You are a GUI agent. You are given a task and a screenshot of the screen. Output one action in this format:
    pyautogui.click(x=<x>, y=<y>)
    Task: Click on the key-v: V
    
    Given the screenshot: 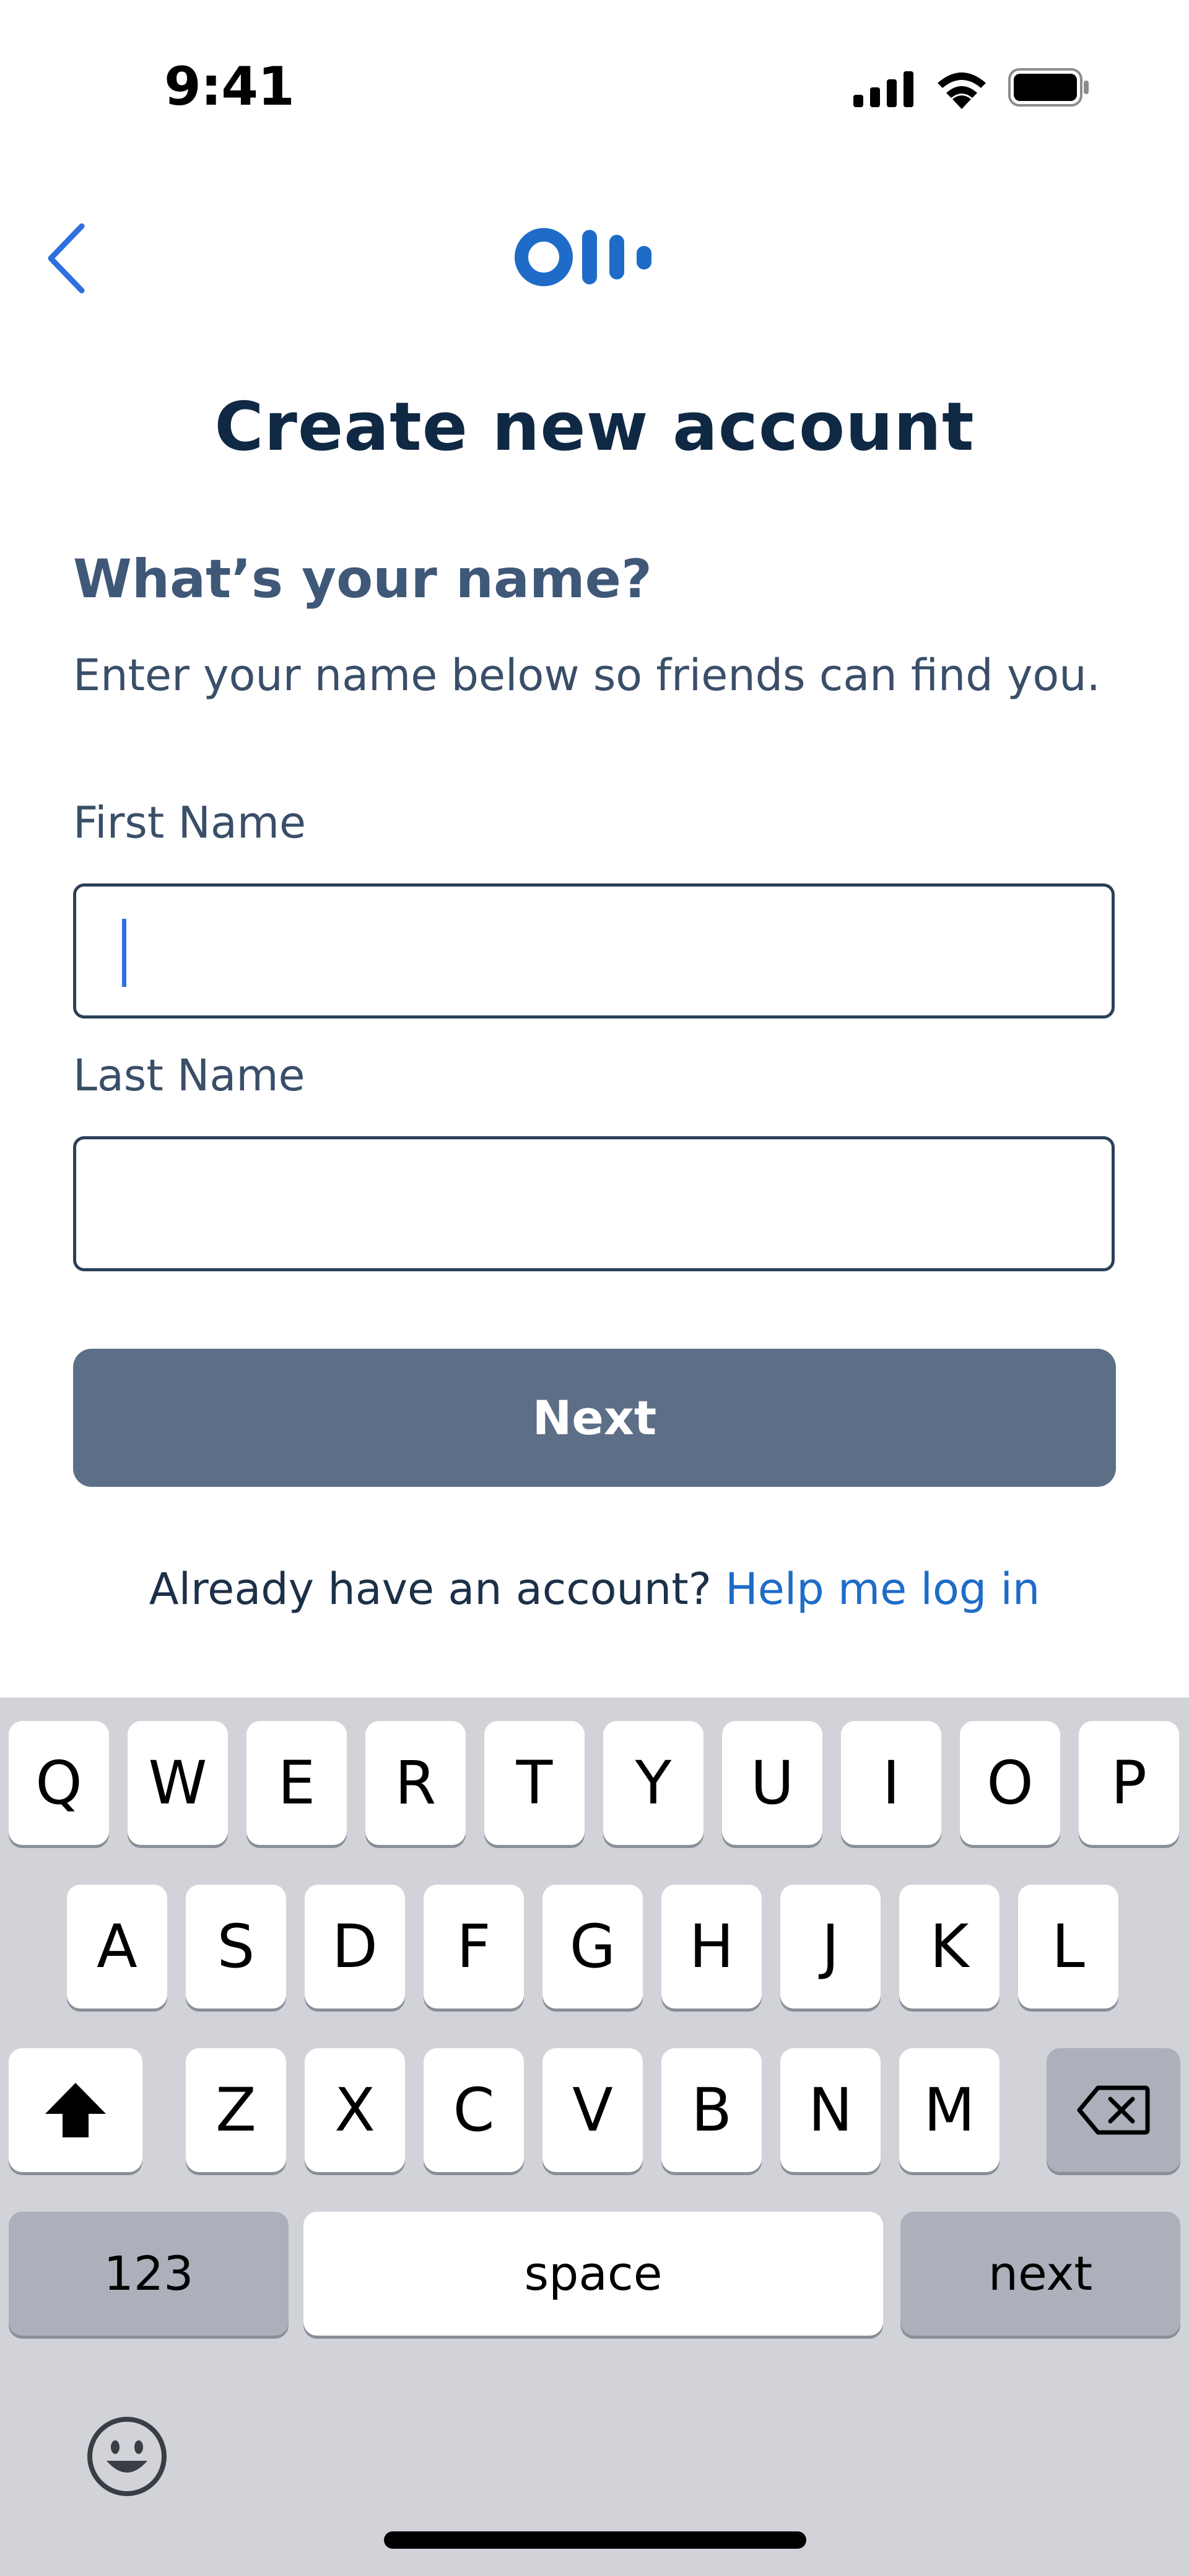 What is the action you would take?
    pyautogui.click(x=592, y=2110)
    